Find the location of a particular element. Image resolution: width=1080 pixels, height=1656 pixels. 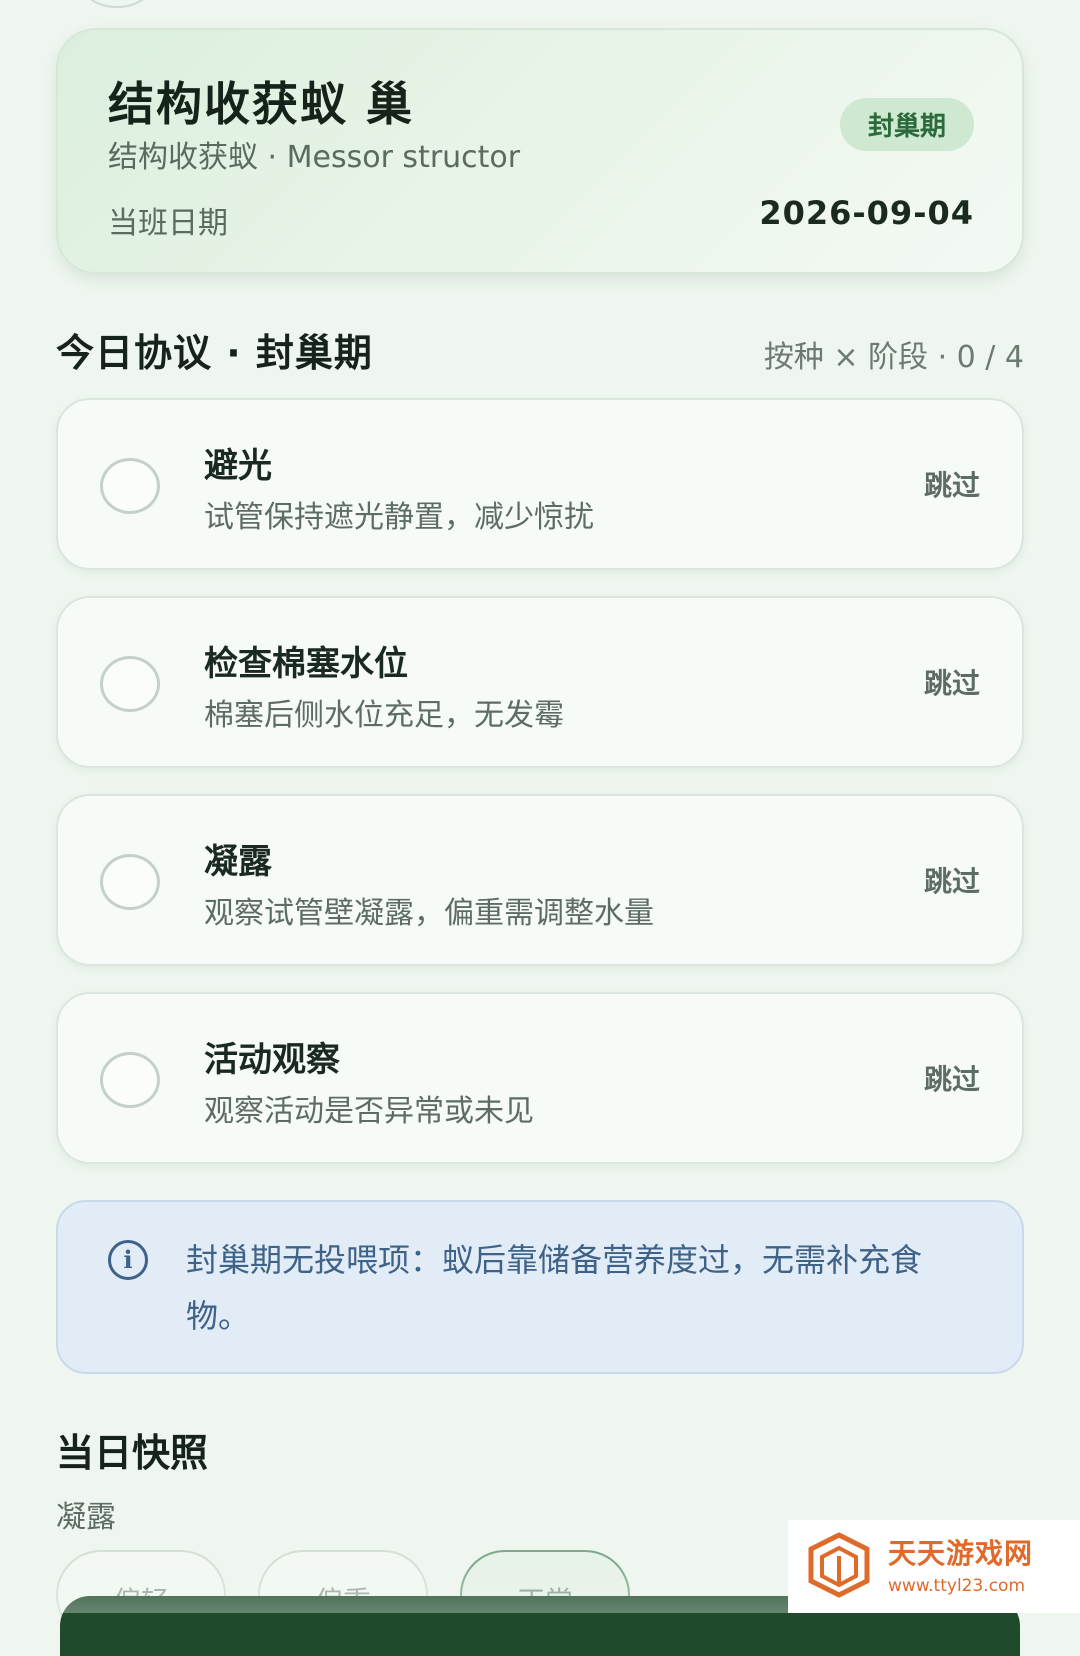

feeding-notice-text: 封巢期无投喂项：蚁后靠储备营养度过，无需补充食物。 is located at coordinates (554, 1288).